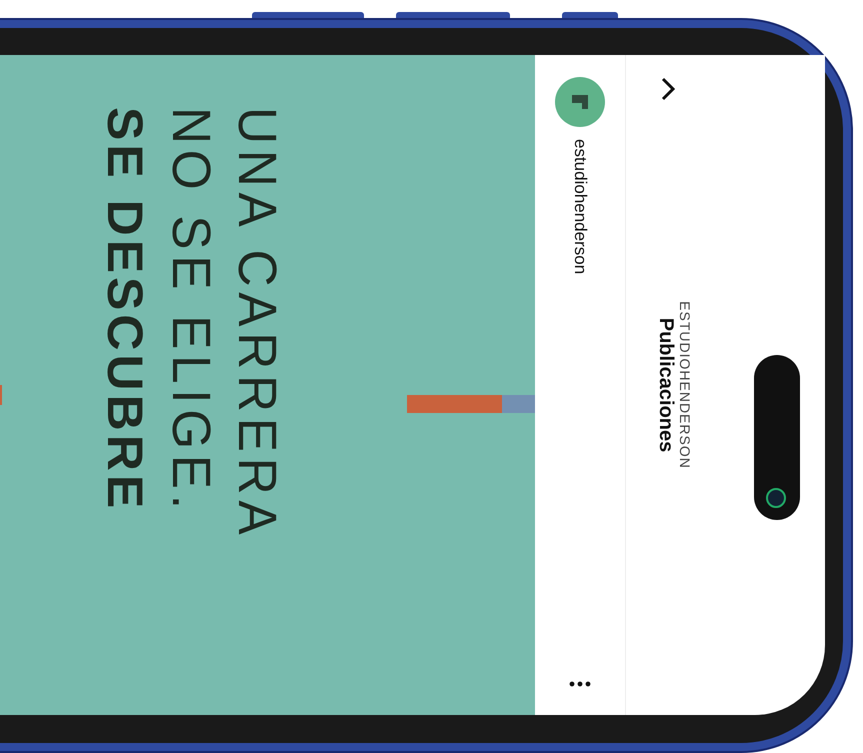 The height and width of the screenshot is (753, 863). Describe the element at coordinates (580, 102) in the screenshot. I see `avatar-icon` at that location.